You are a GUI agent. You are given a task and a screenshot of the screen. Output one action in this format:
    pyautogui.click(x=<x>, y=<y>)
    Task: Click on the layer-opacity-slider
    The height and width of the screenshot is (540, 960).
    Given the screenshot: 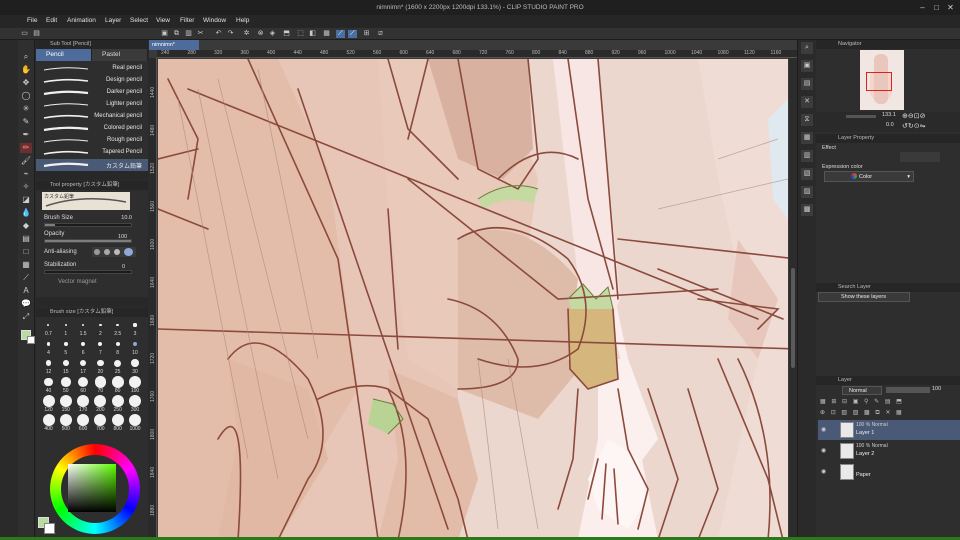 What is the action you would take?
    pyautogui.click(x=908, y=390)
    